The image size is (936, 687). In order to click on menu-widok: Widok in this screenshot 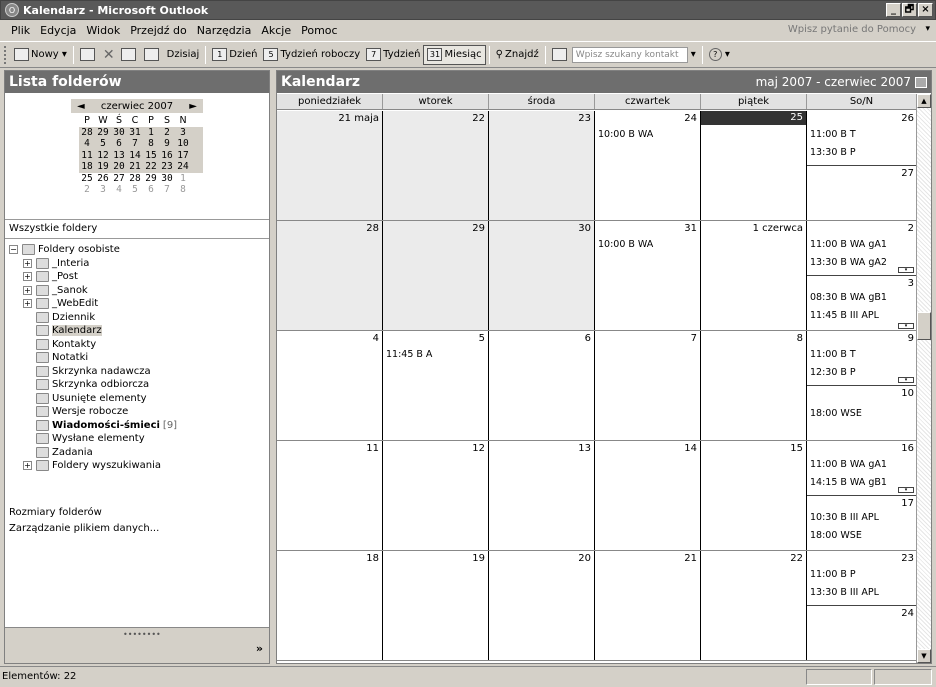, I will do `click(103, 30)`.